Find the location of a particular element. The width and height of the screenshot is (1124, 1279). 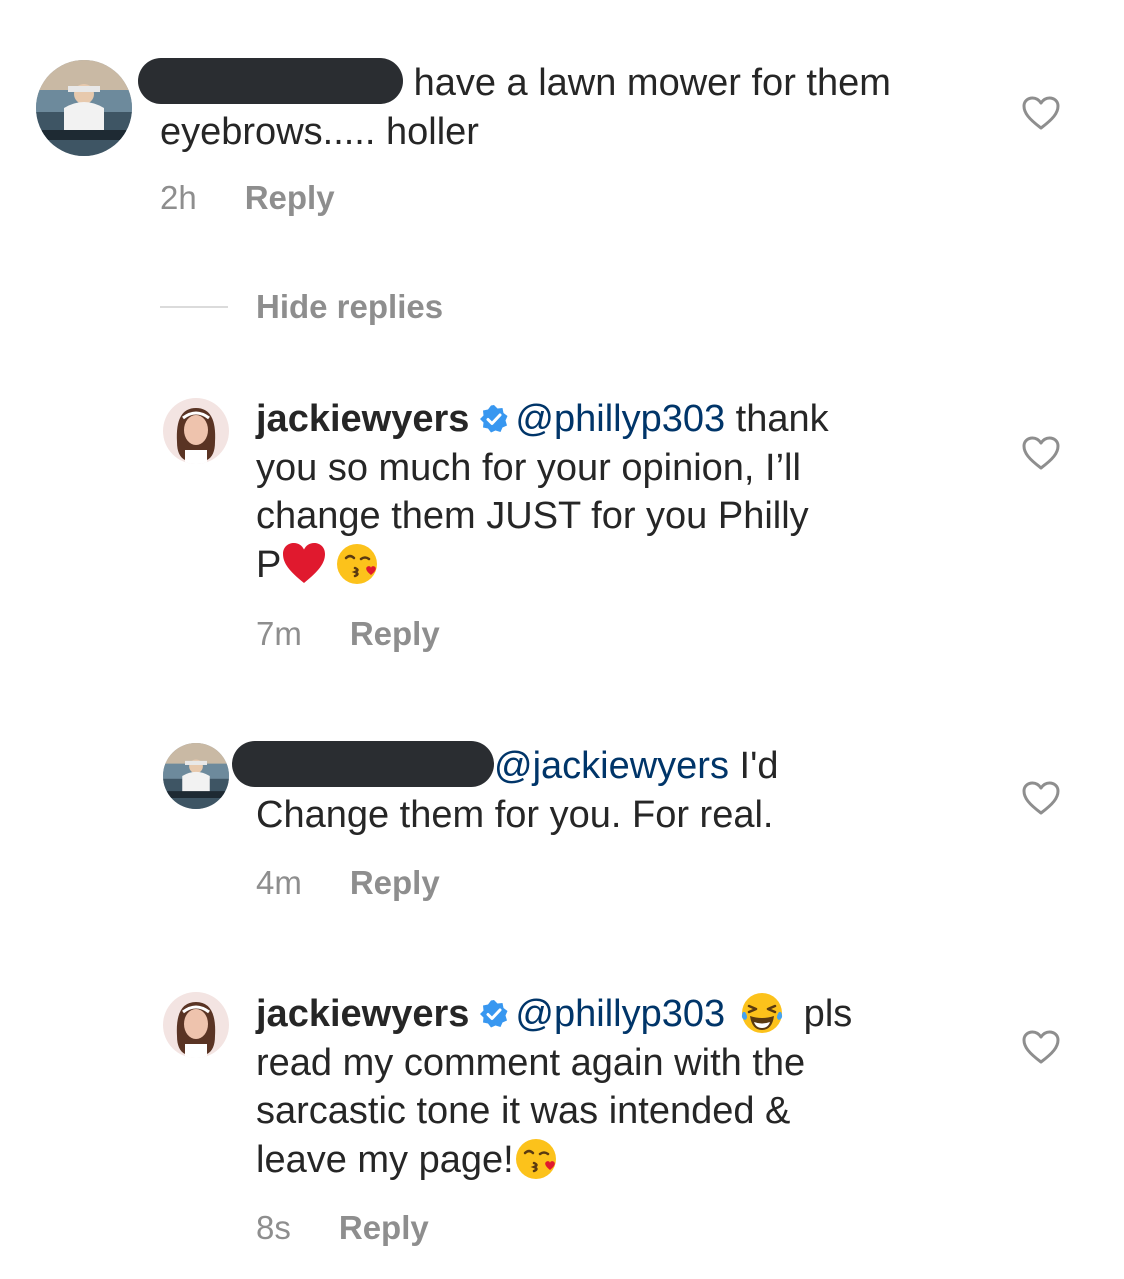

timestamp: 2h is located at coordinates (178, 197).